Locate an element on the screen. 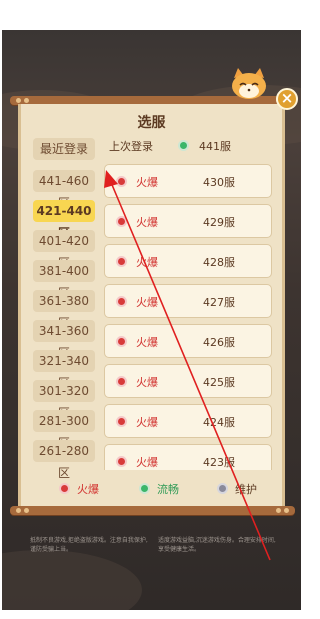 The image size is (320, 619). server-name: 427服 is located at coordinates (219, 302).